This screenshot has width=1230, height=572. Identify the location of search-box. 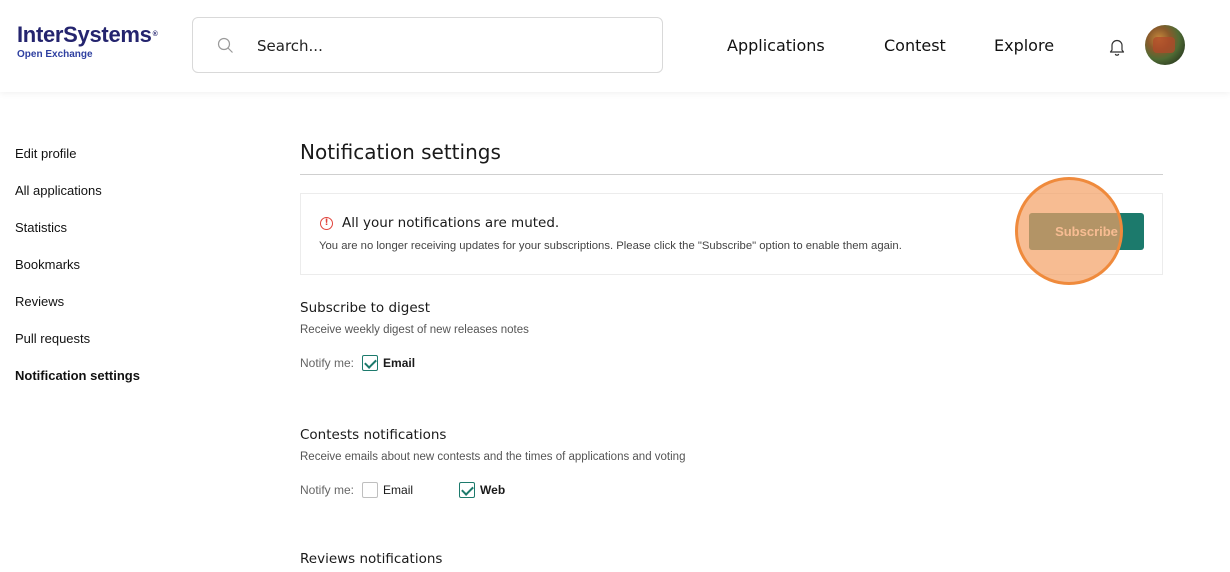
(427, 45).